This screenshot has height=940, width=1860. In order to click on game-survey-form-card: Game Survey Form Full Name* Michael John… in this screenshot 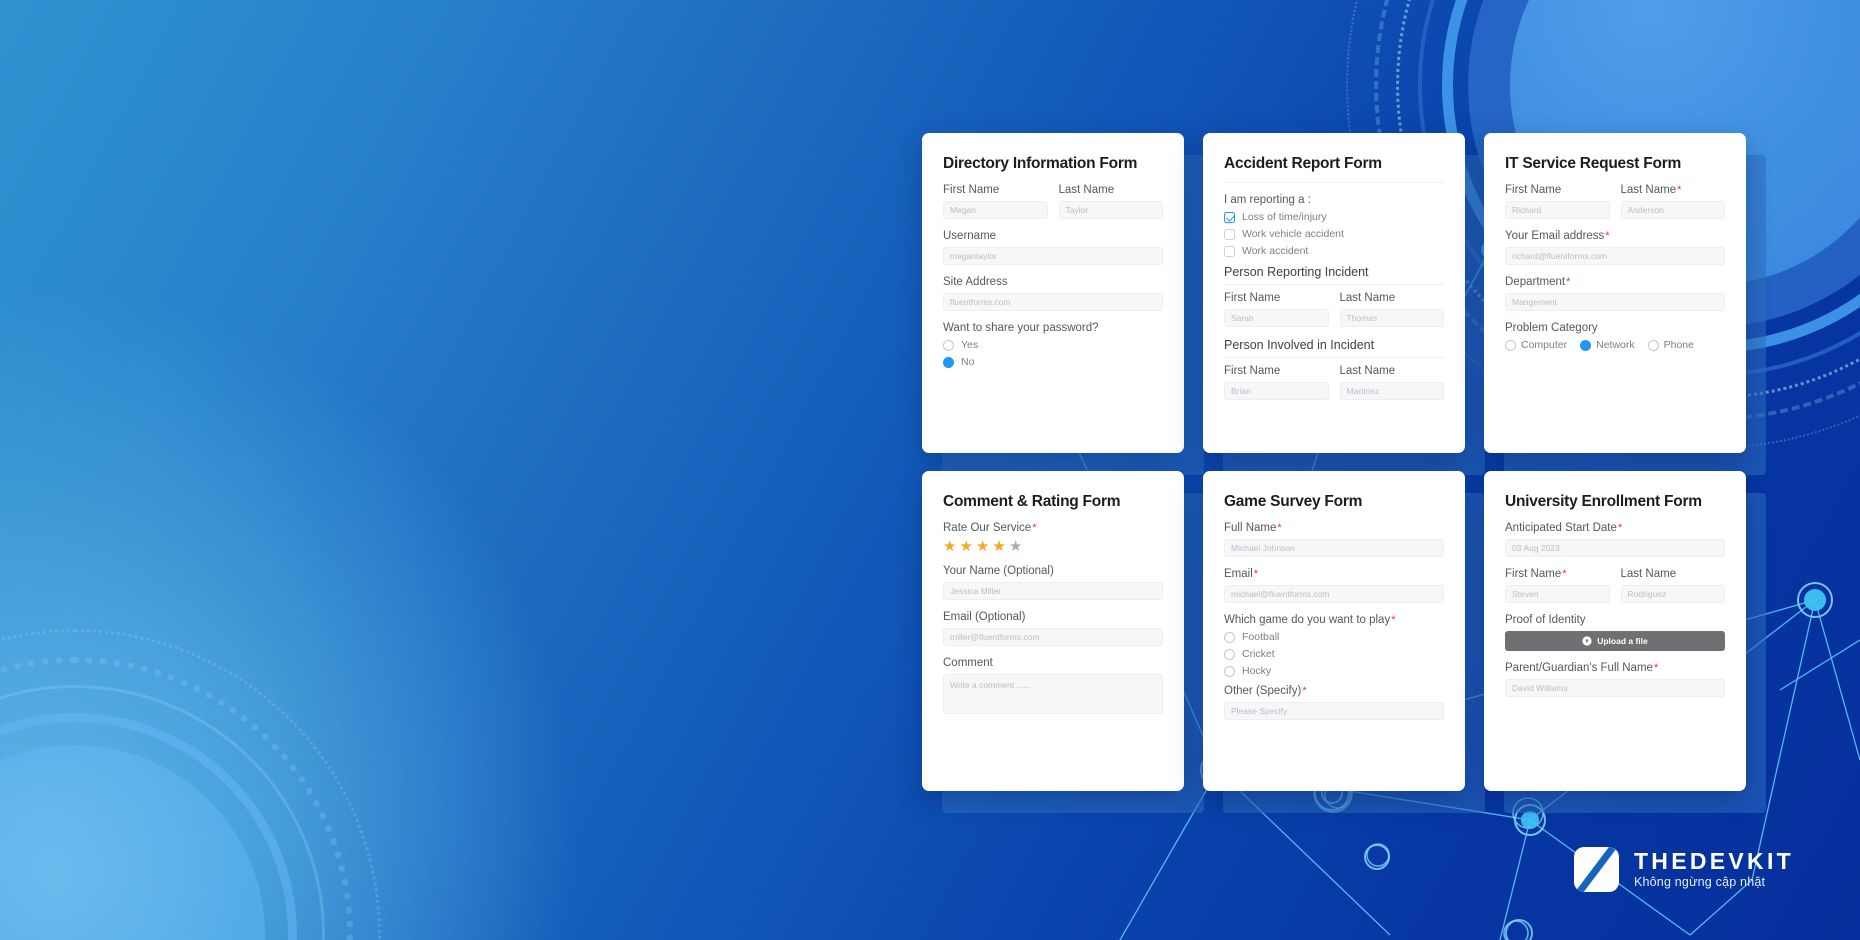, I will do `click(1334, 631)`.